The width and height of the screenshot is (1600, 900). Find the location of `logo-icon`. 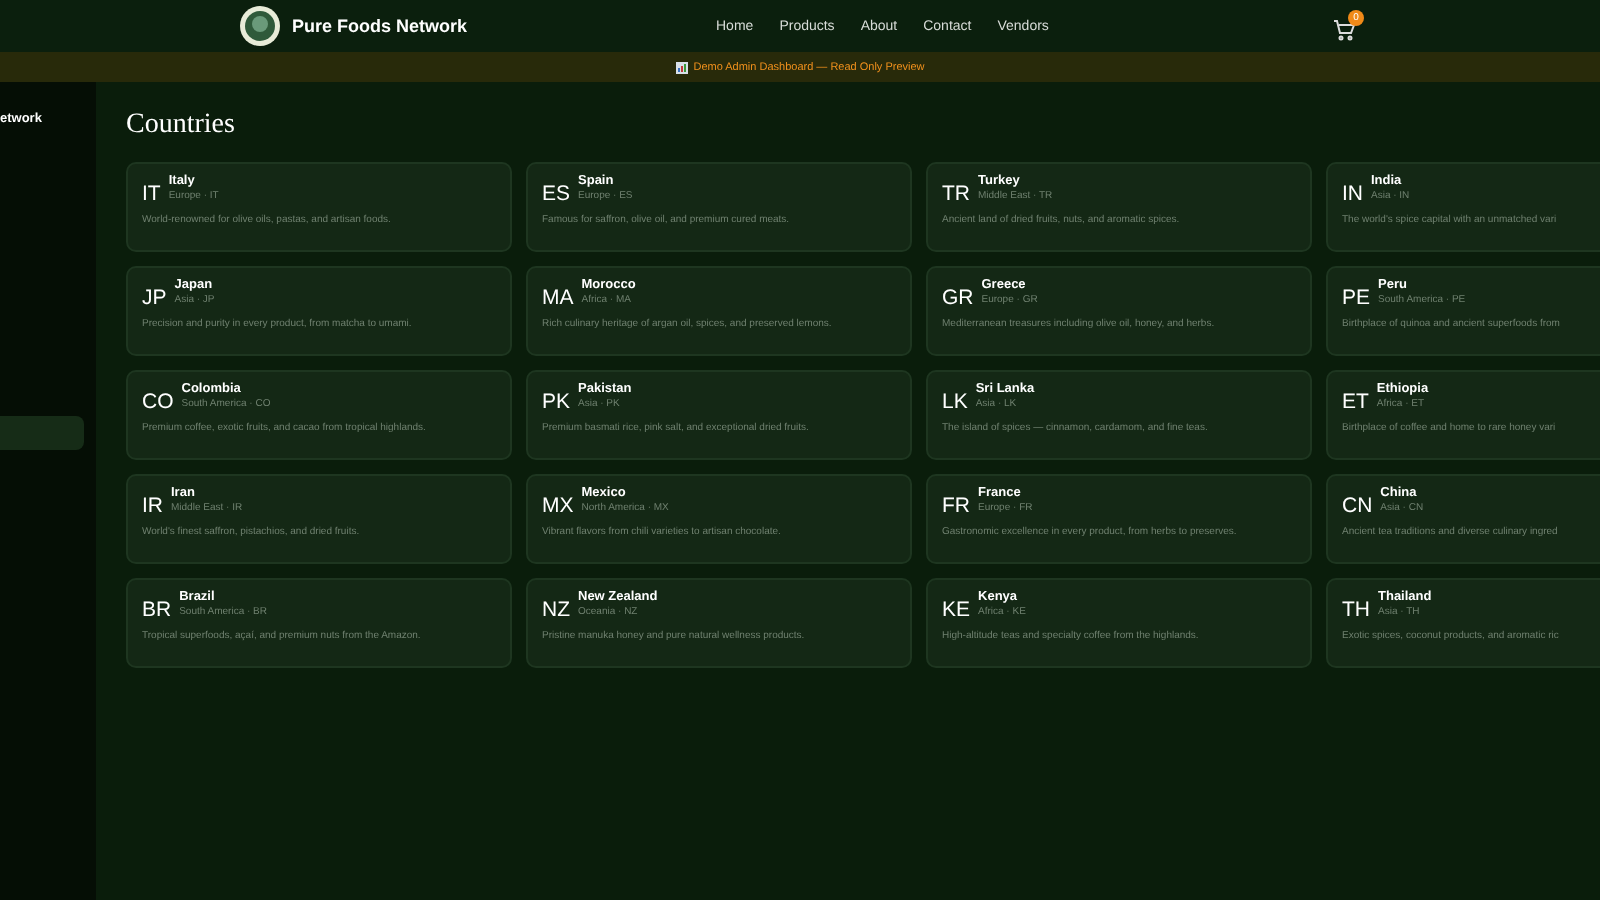

logo-icon is located at coordinates (260, 26).